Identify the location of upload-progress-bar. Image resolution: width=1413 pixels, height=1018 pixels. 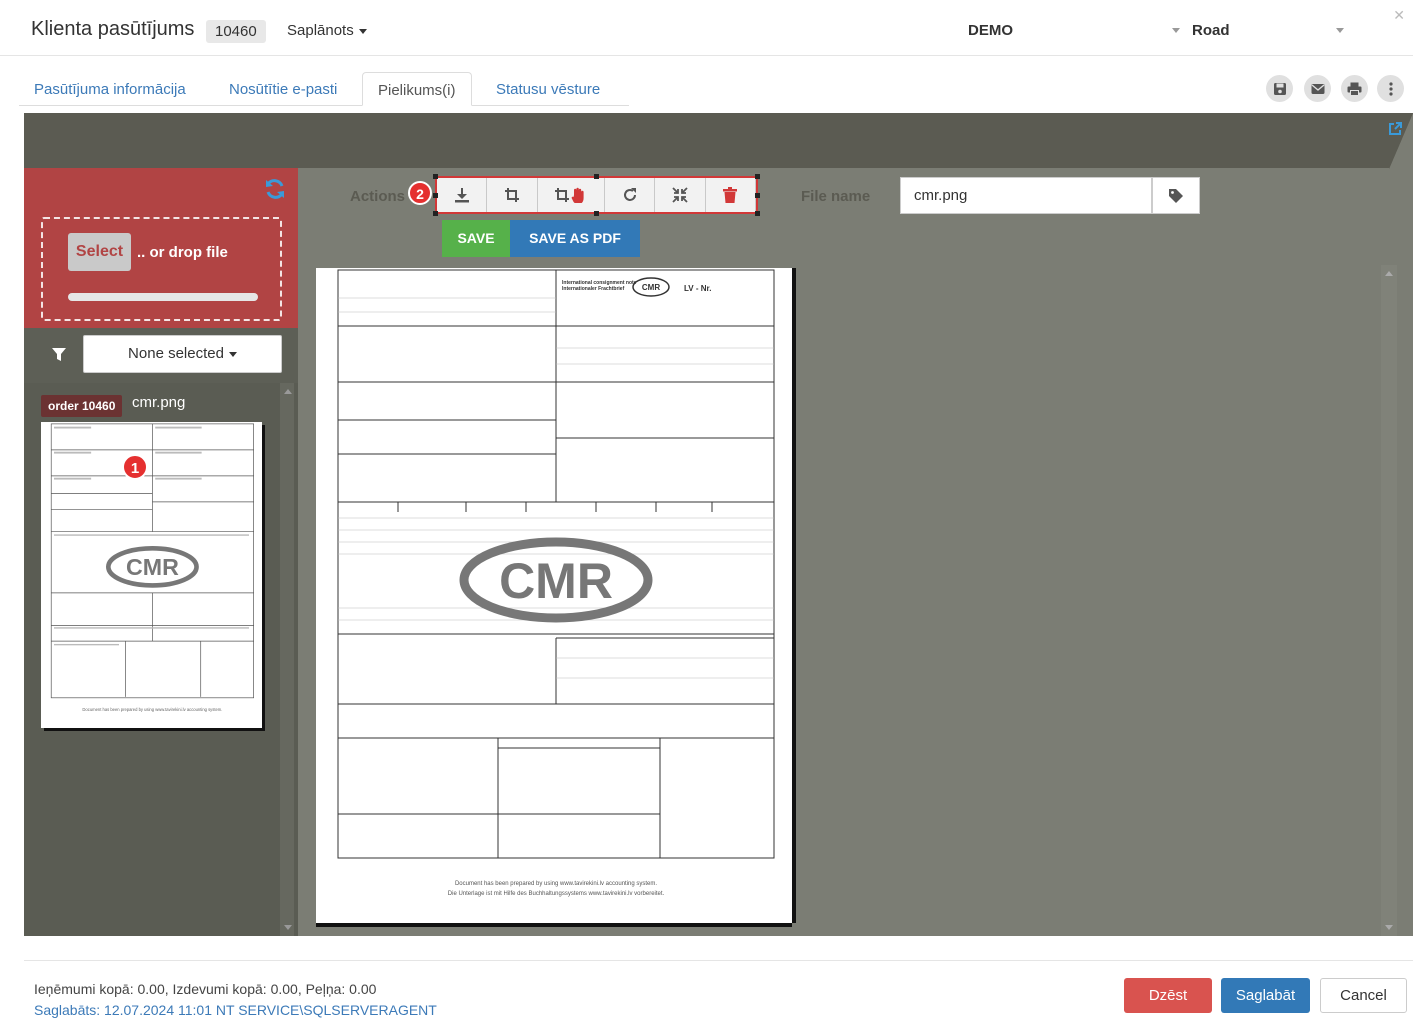
(163, 297).